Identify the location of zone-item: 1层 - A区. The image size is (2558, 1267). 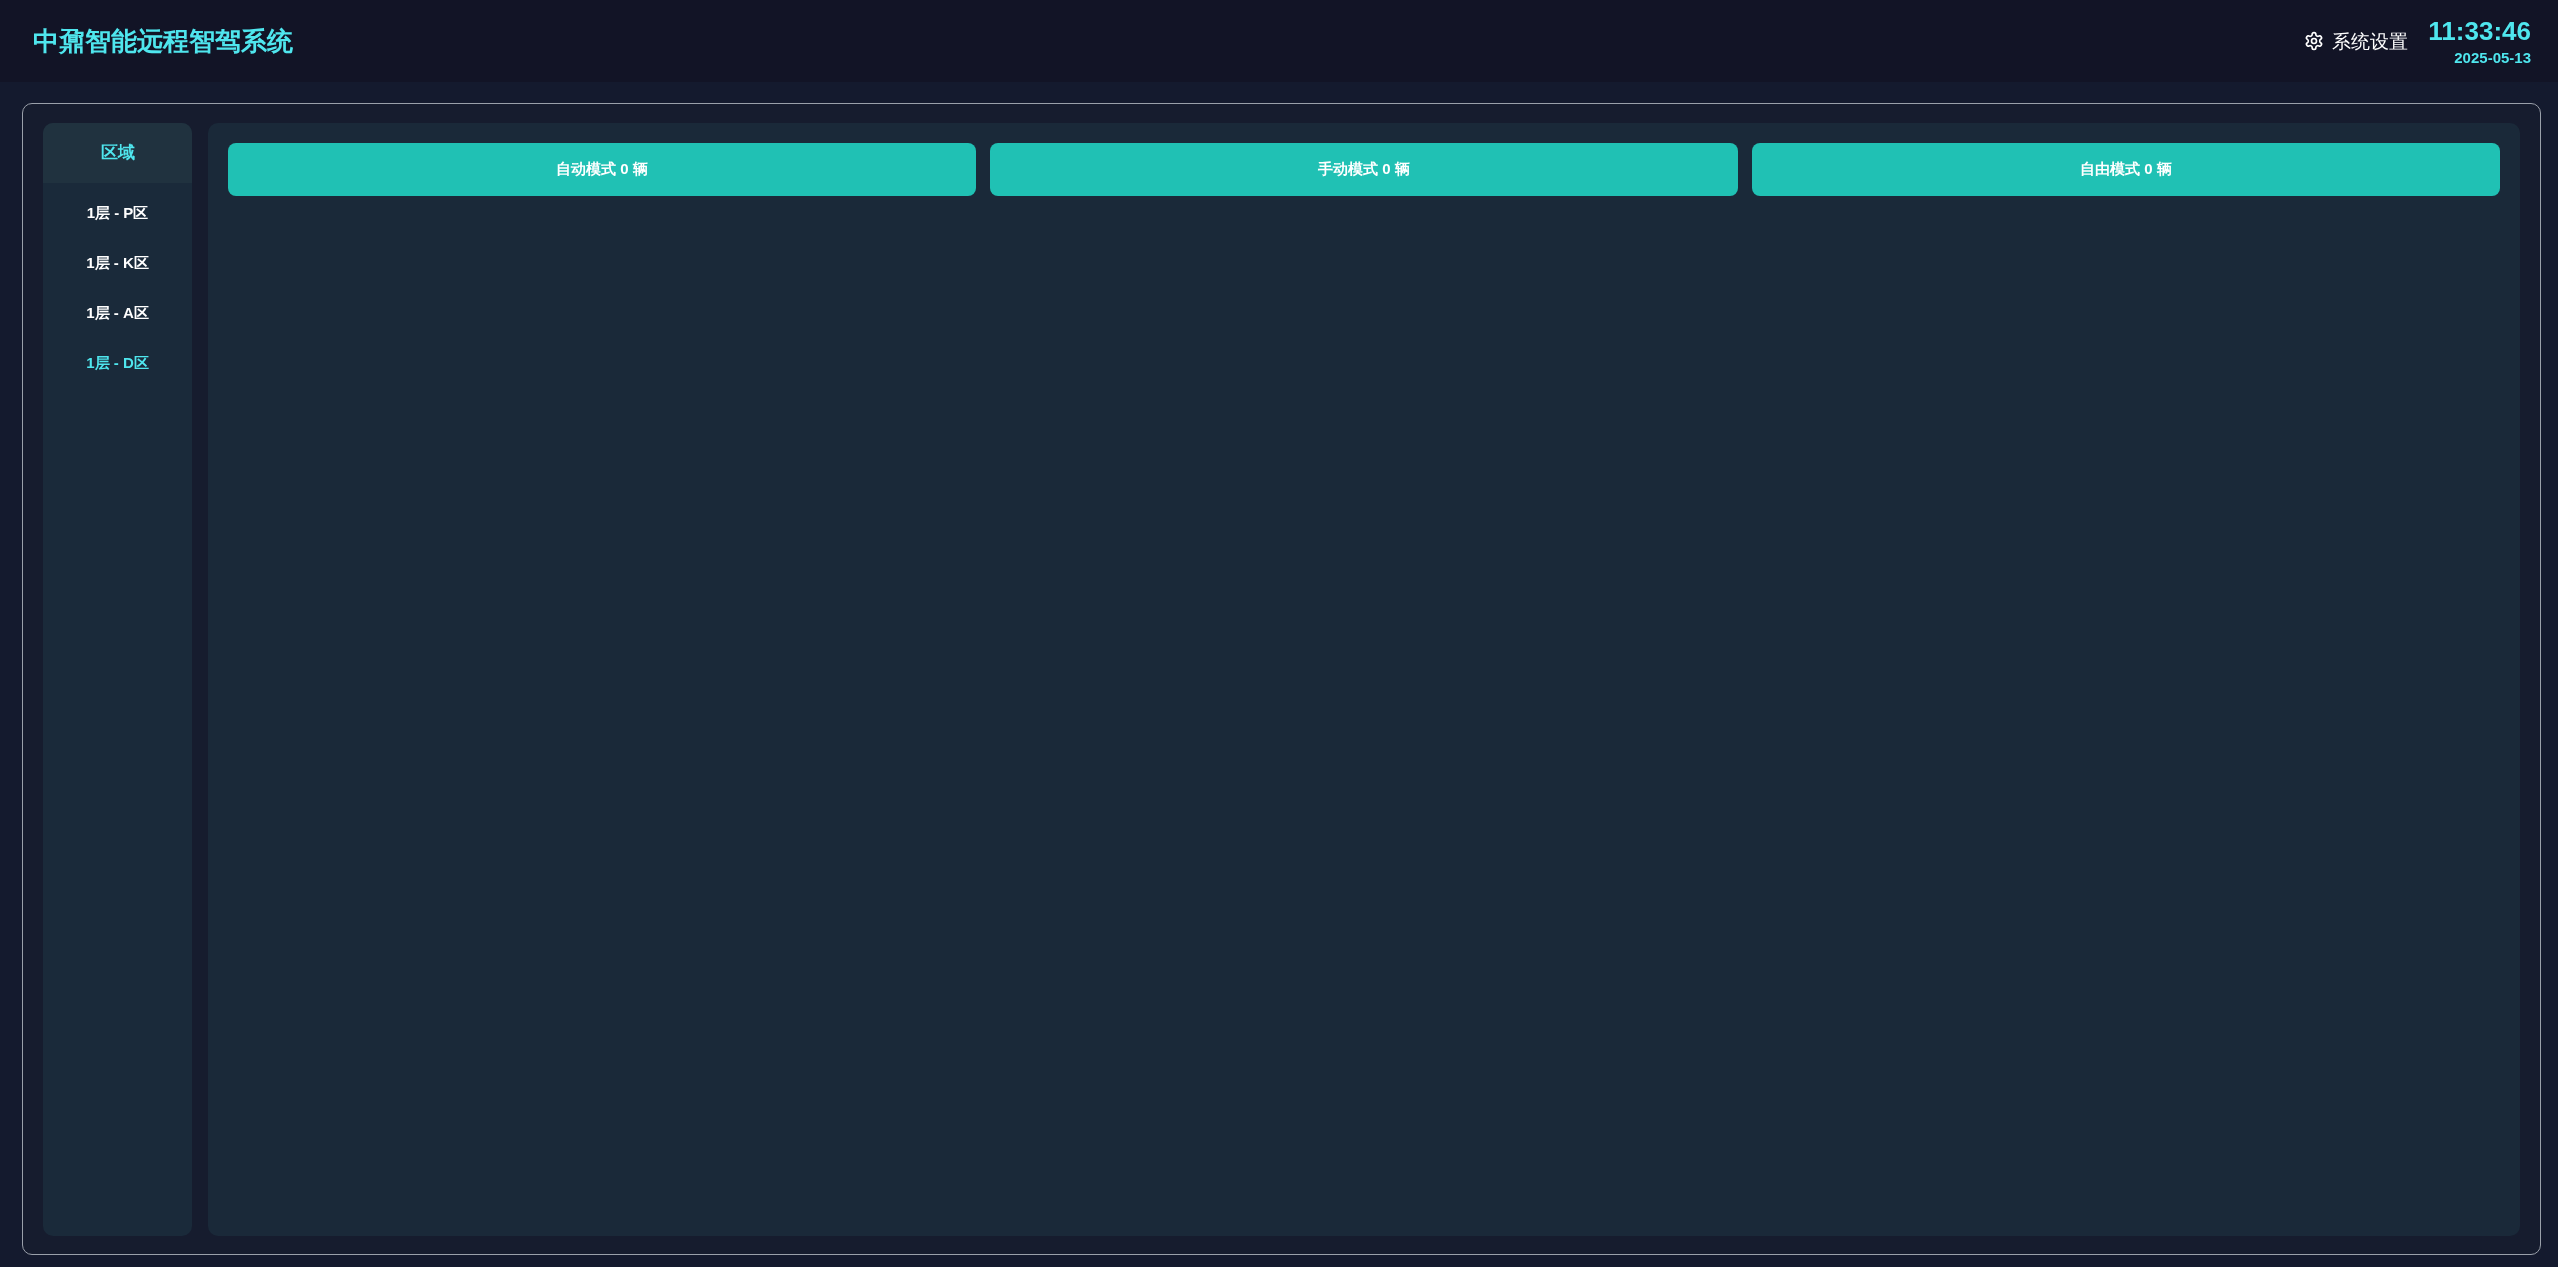
(117, 313).